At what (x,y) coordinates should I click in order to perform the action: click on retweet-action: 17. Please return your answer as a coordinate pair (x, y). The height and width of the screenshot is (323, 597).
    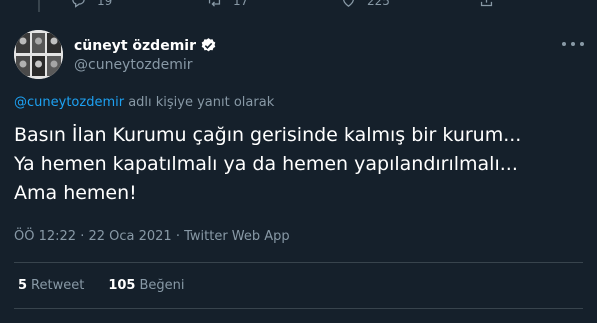
    Looking at the image, I should click on (227, 4).